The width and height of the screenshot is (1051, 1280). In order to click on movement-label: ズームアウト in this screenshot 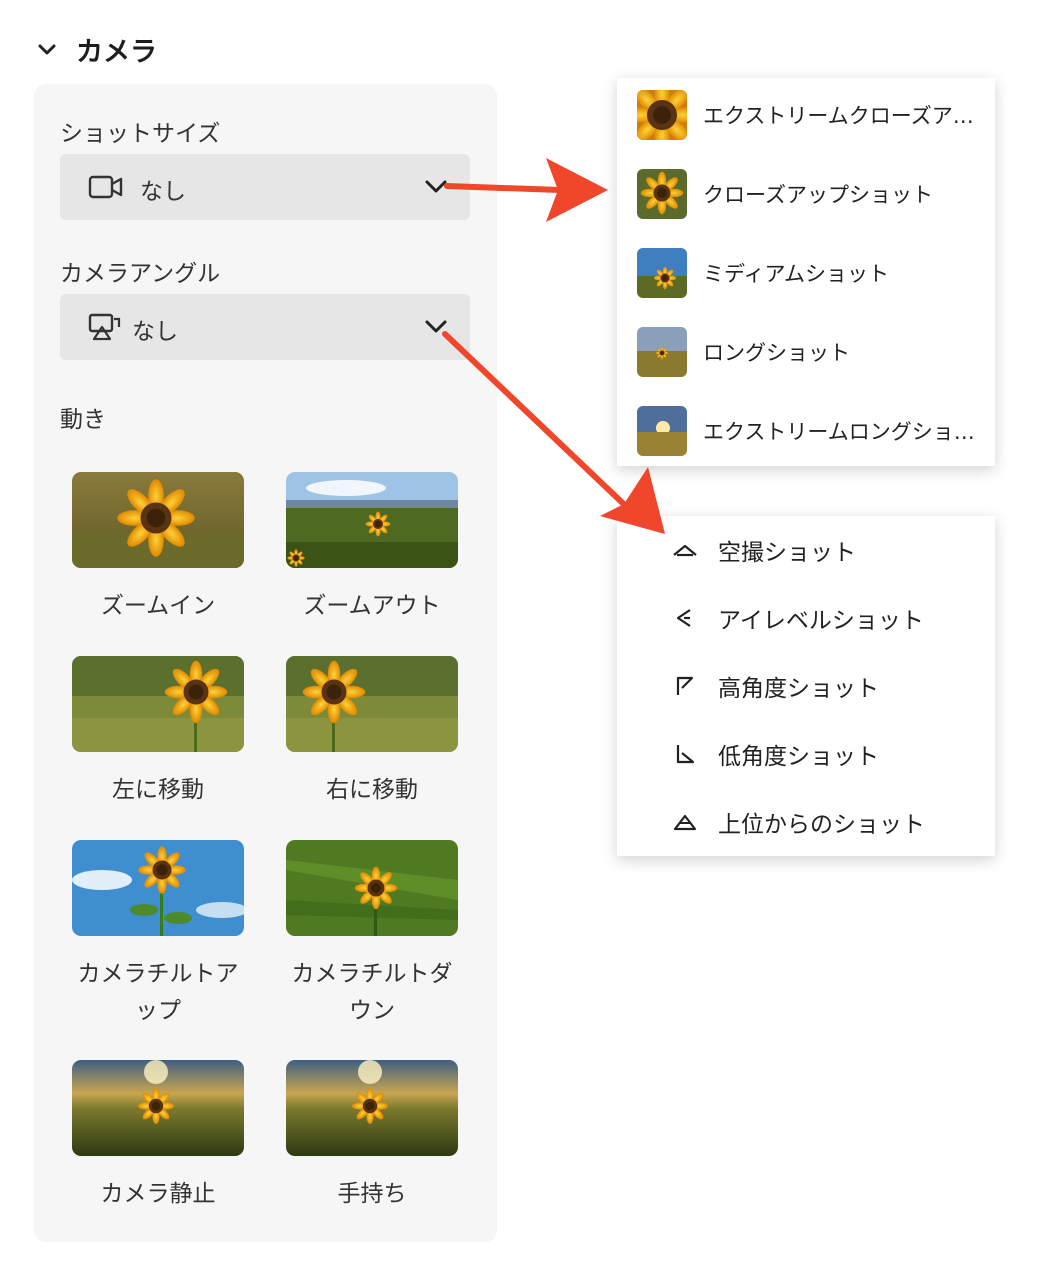, I will do `click(372, 606)`.